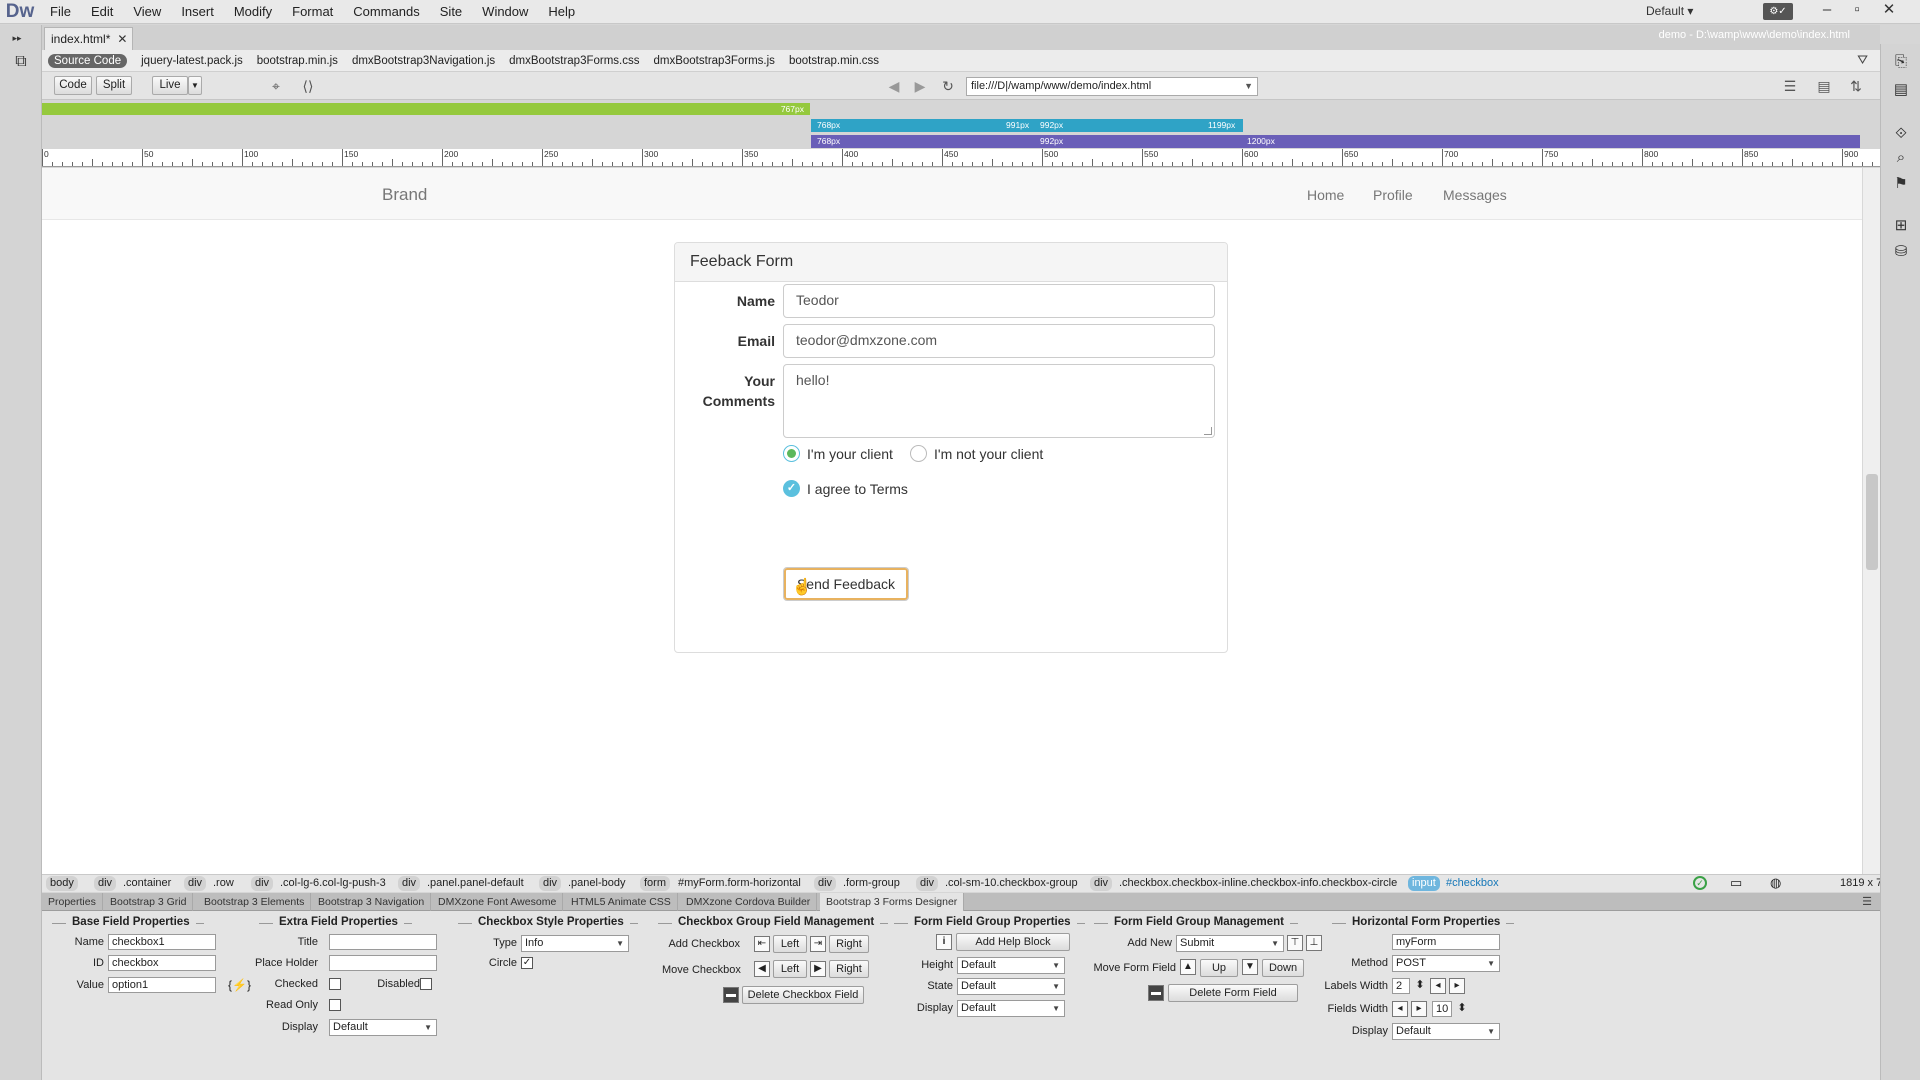  I want to click on panel-menu-icon: ☰, so click(1867, 901).